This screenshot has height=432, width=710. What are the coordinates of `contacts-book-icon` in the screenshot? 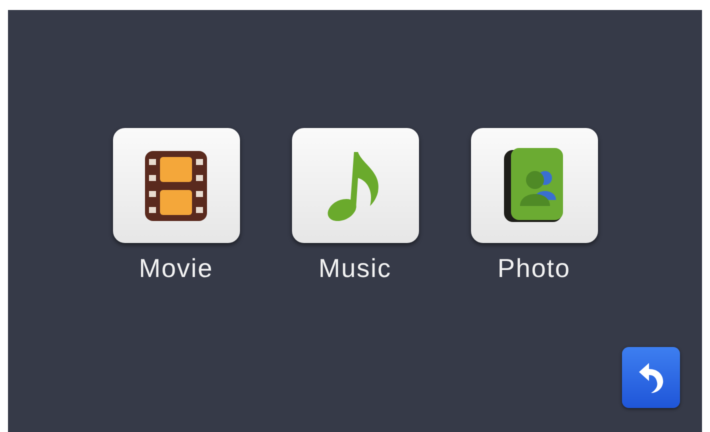 It's located at (534, 186).